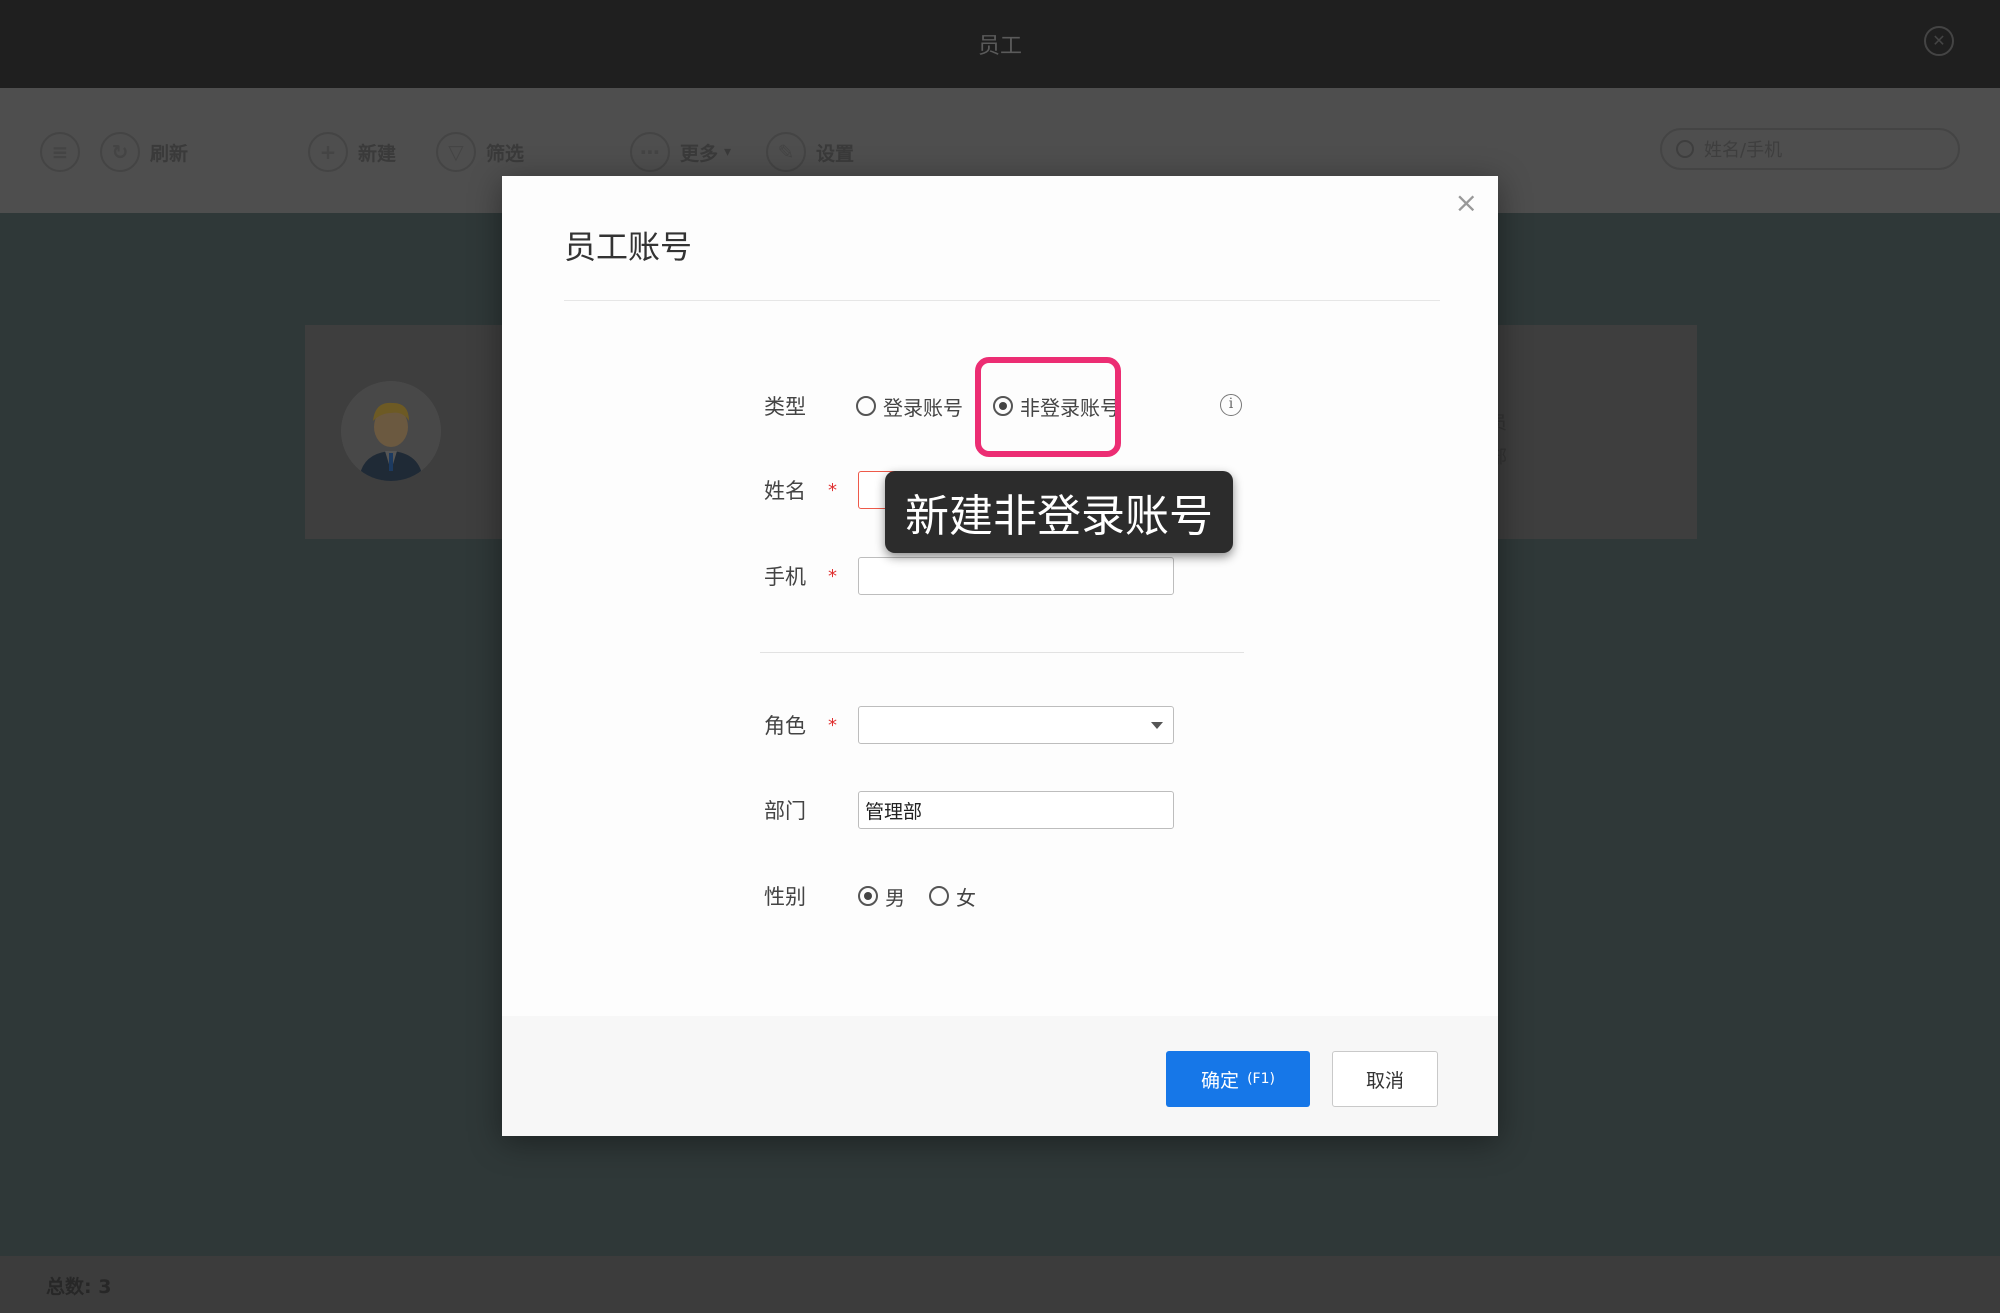 The width and height of the screenshot is (2000, 1313). What do you see at coordinates (650, 152) in the screenshot?
I see `more-icon: ⋯` at bounding box center [650, 152].